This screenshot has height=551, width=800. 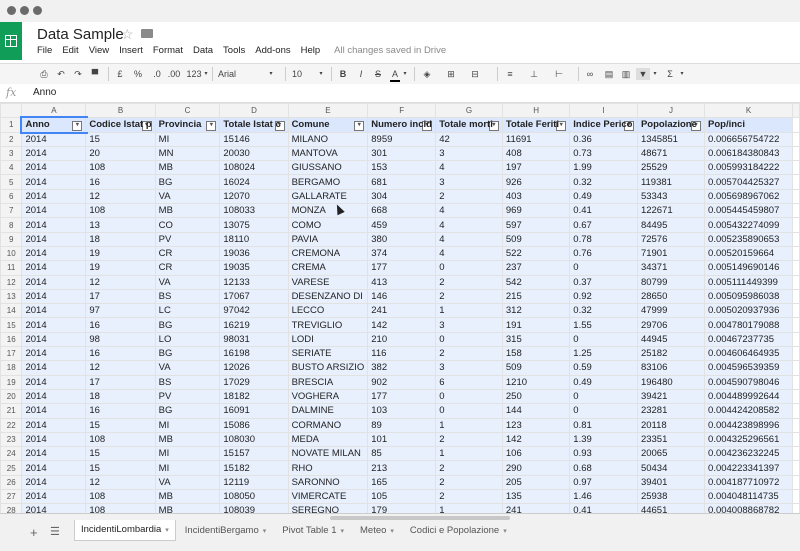 I want to click on cell: 4, so click(x=469, y=239).